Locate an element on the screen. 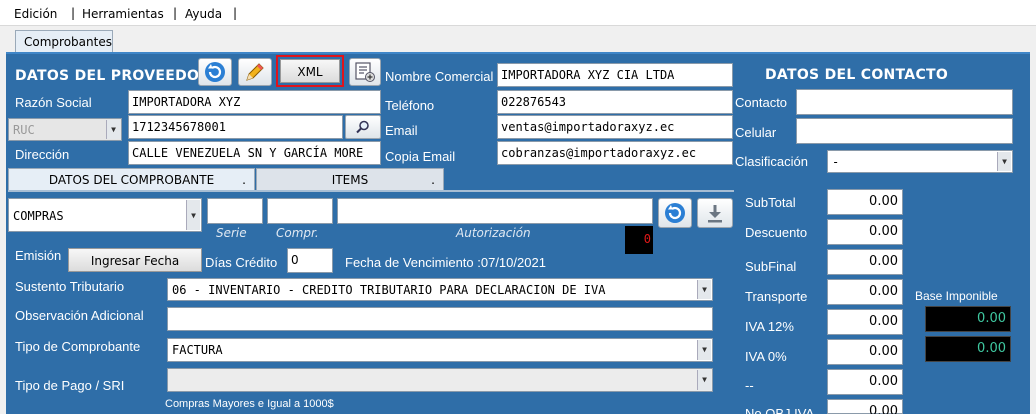  nombre-comercial-field: IMPORTADORA XYZ CIA LTDA is located at coordinates (615, 75).